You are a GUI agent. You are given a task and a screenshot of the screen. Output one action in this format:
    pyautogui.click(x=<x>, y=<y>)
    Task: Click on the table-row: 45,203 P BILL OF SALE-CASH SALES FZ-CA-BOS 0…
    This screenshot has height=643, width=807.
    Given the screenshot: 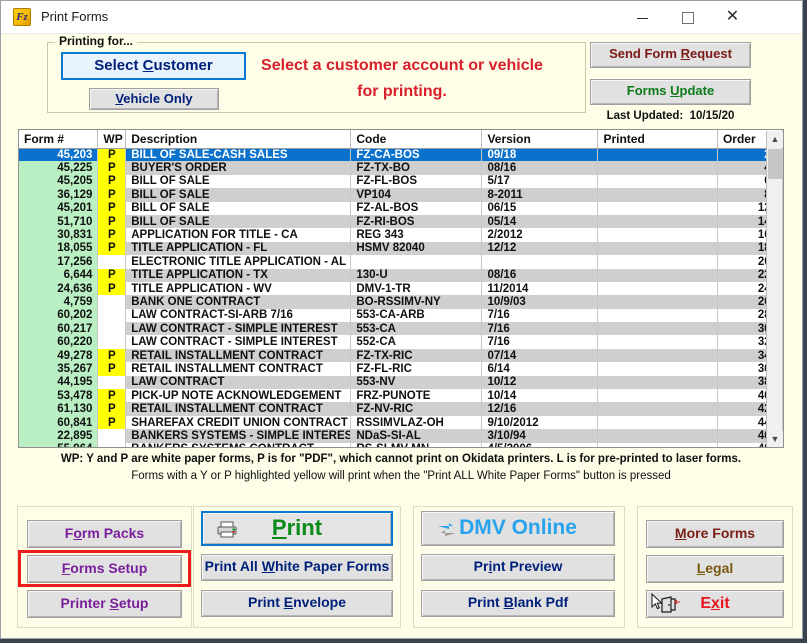 What is the action you would take?
    pyautogui.click(x=401, y=155)
    